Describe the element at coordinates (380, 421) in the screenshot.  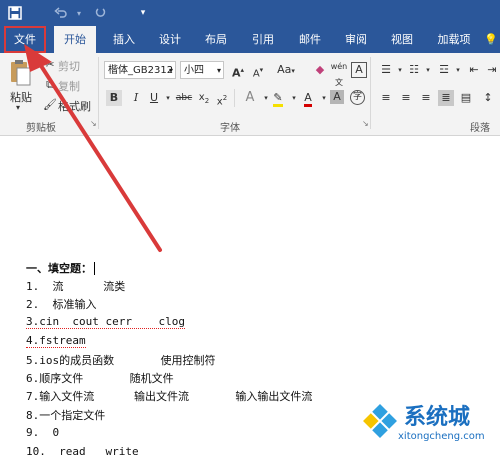
I see `windows-logo-icon` at that location.